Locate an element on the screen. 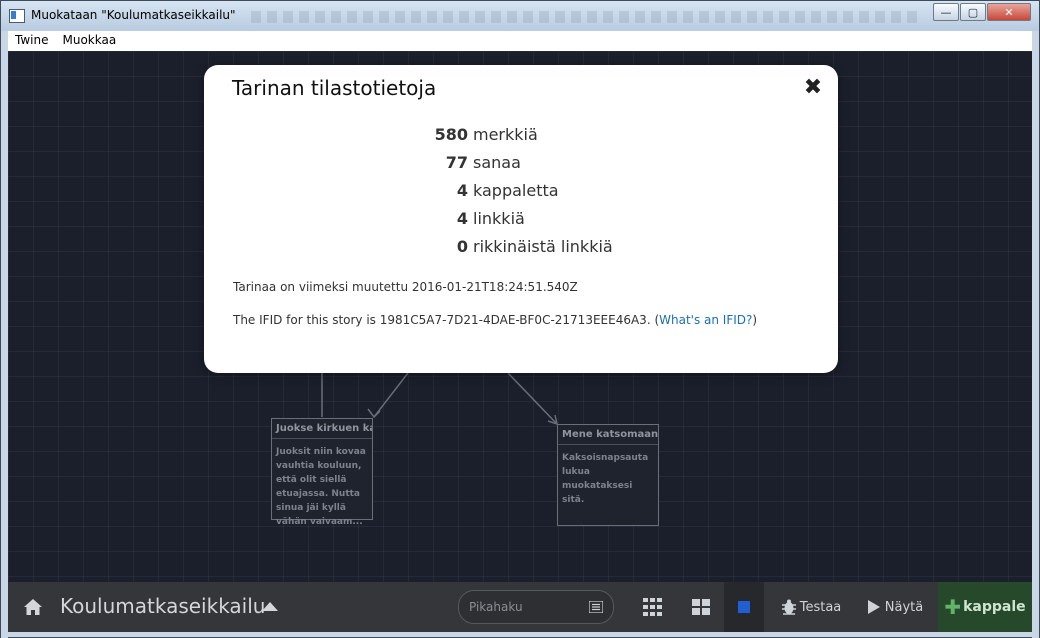  menu-edit: Muokkaa is located at coordinates (89, 40).